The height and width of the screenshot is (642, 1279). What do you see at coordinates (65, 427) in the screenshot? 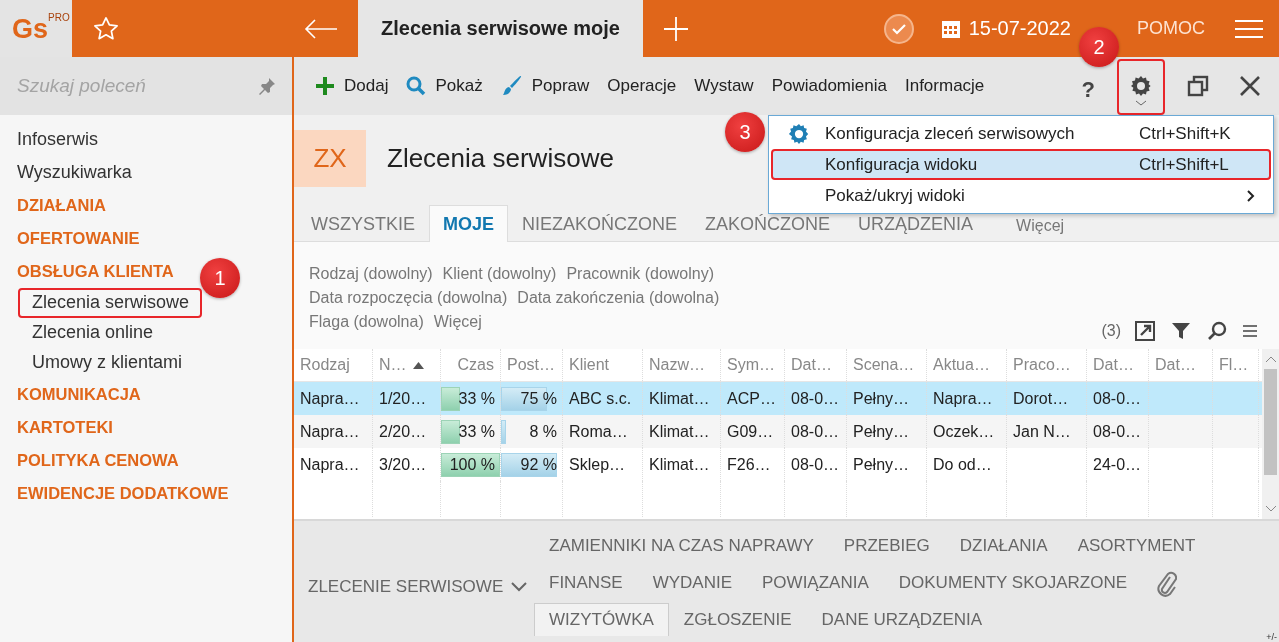
I see `nav-item: KARTOTEKI` at bounding box center [65, 427].